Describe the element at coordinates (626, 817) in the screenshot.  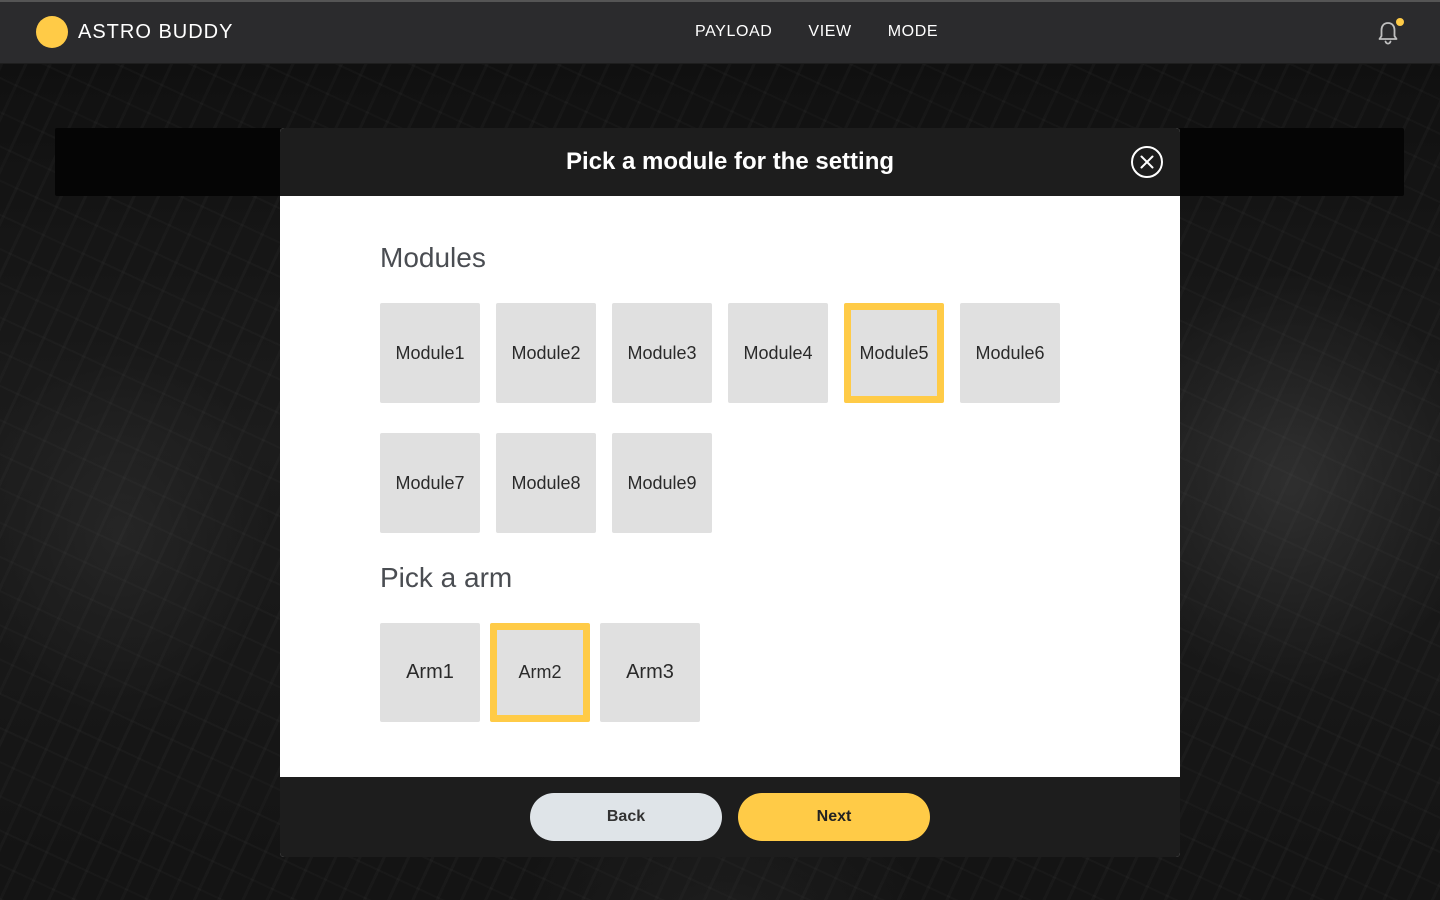
I see `back-button: Back` at that location.